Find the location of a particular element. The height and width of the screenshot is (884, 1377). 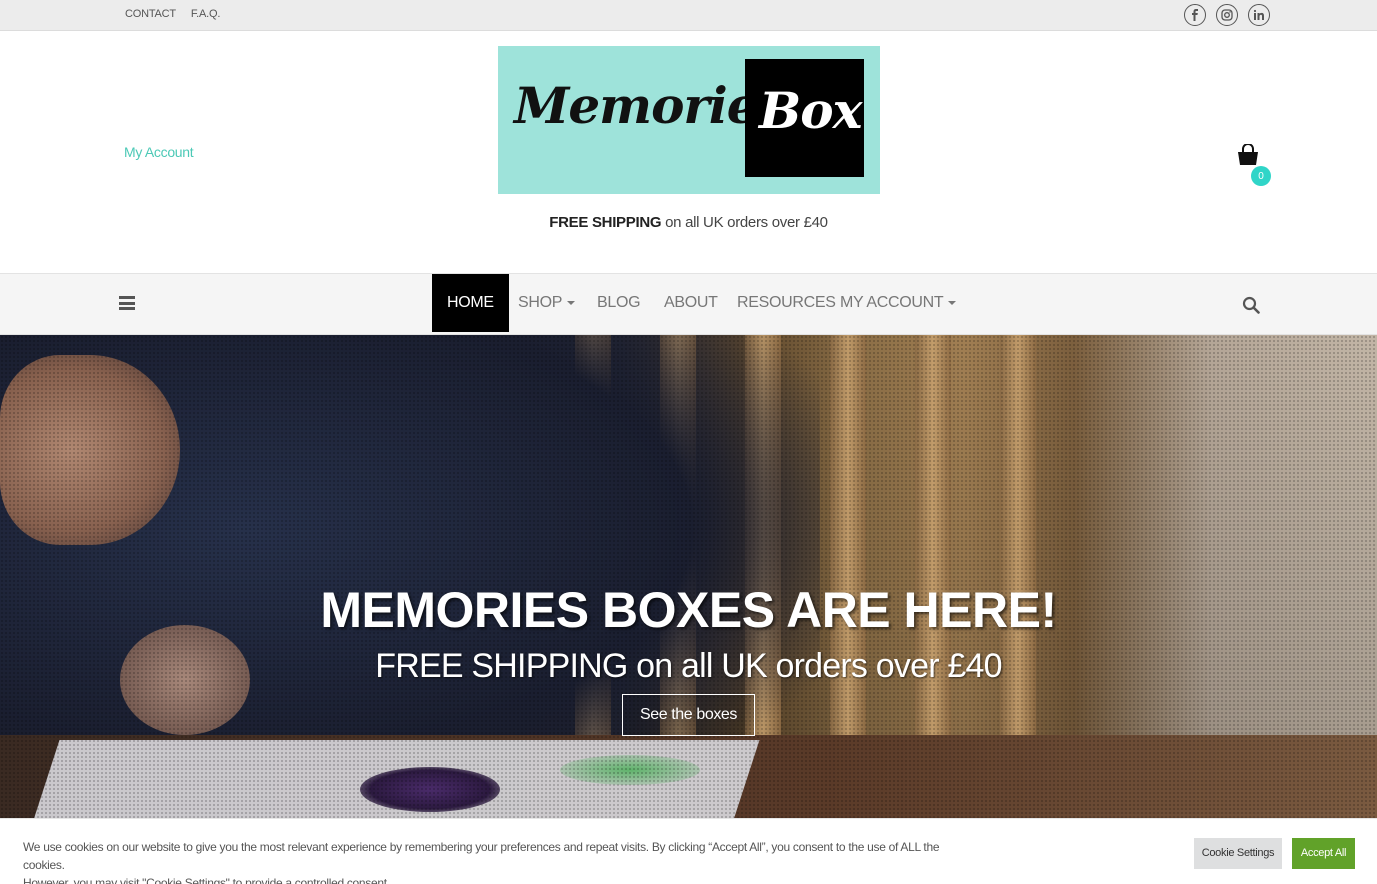

nav-label: MY ACCOUNT is located at coordinates (892, 302).